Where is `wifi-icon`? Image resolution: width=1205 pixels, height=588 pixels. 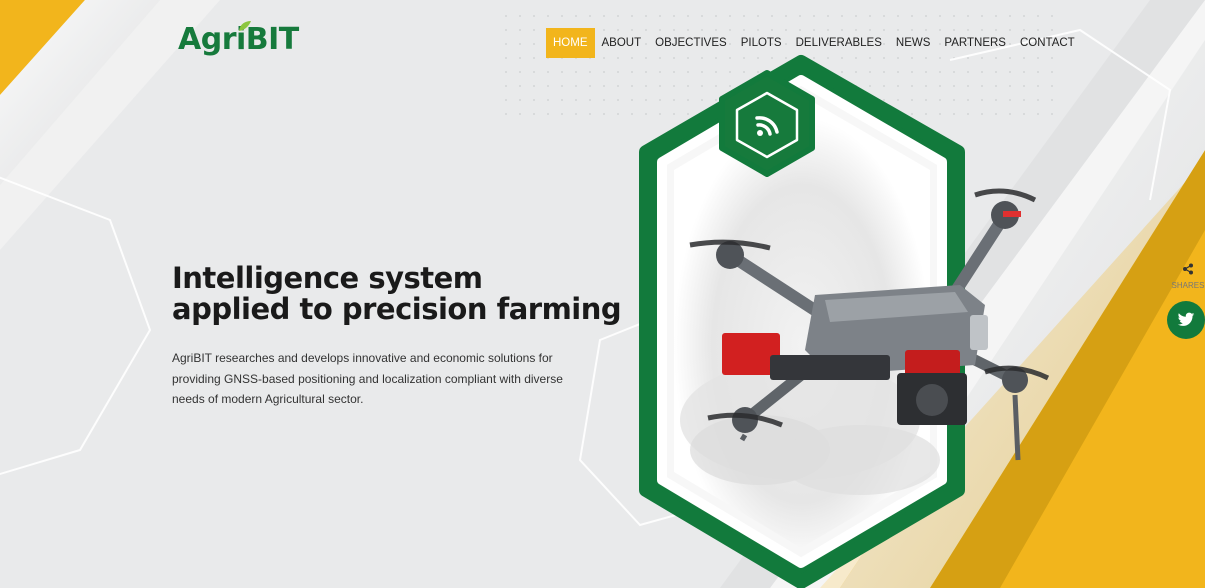 wifi-icon is located at coordinates (767, 126).